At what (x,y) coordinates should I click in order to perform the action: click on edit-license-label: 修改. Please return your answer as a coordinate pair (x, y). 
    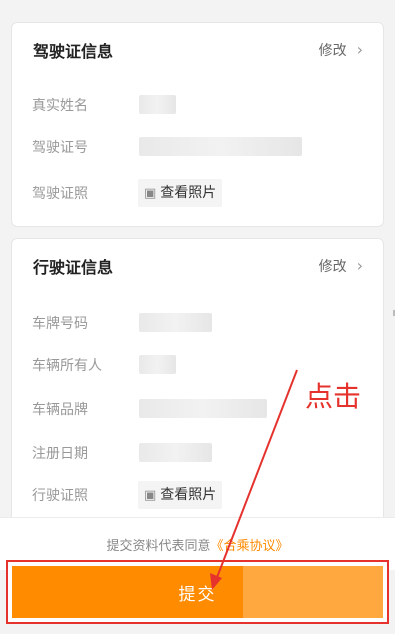
    Looking at the image, I should click on (332, 51).